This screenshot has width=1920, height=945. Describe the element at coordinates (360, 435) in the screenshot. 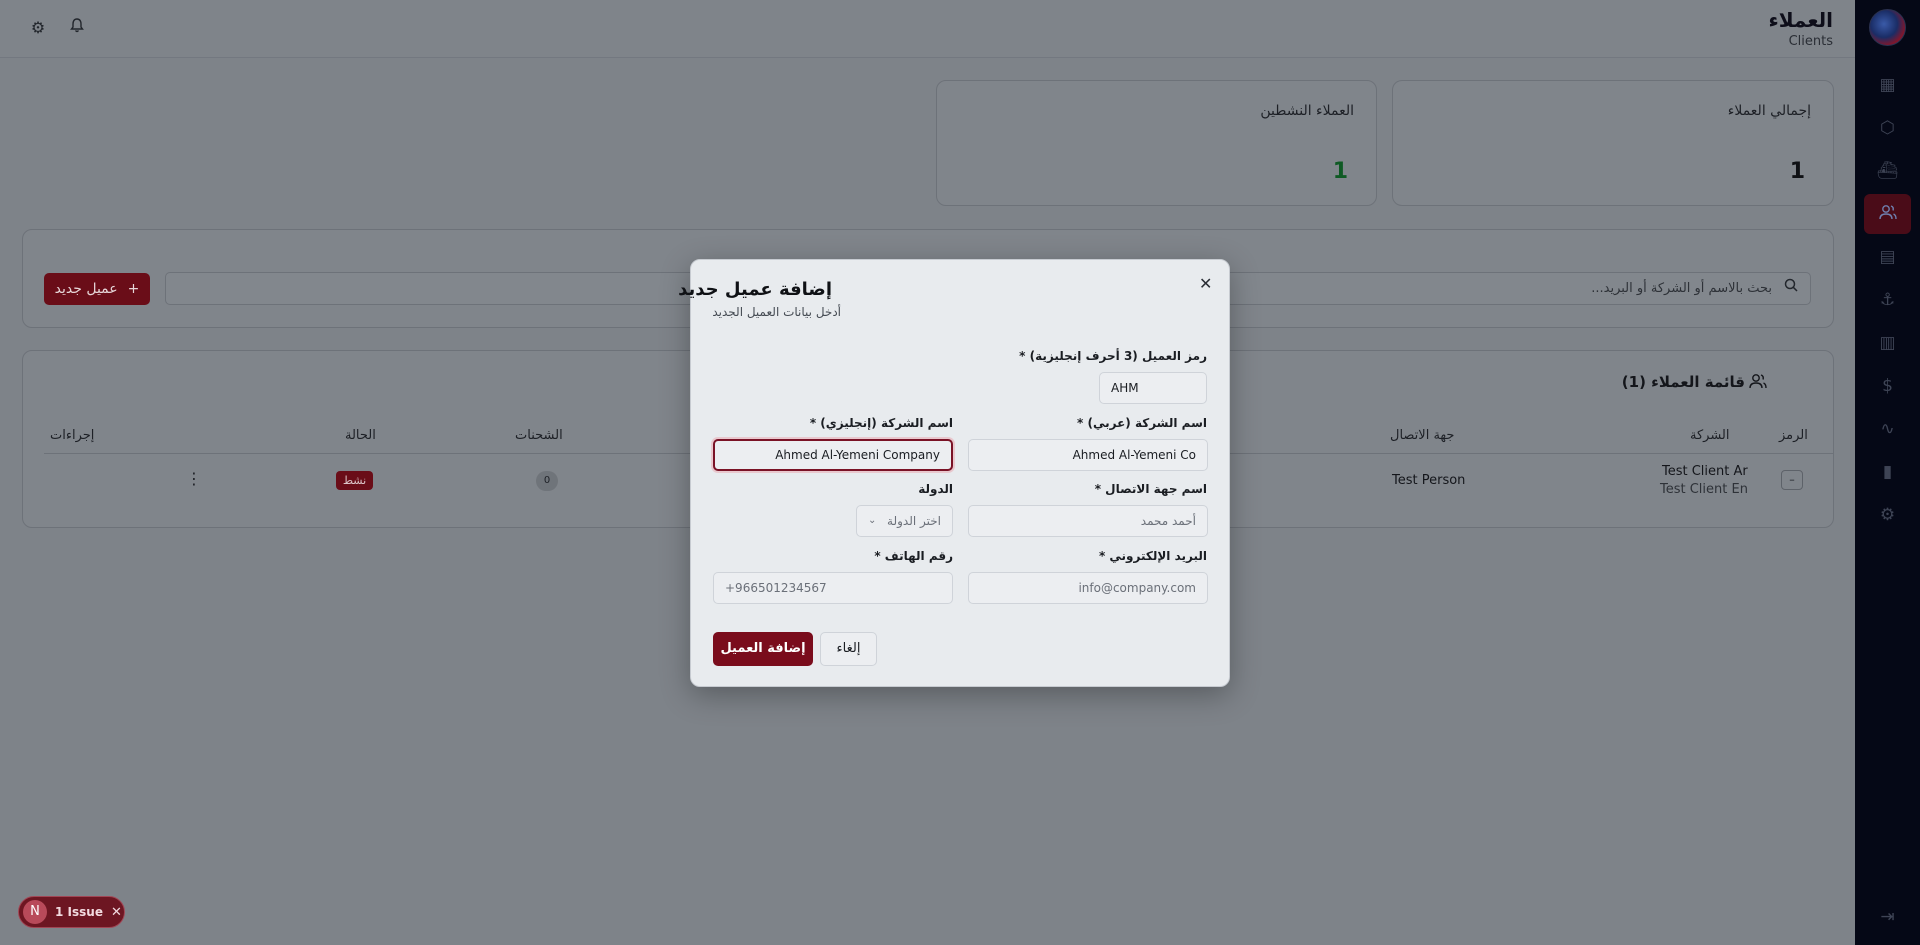

I see `column-status: الحالة` at that location.